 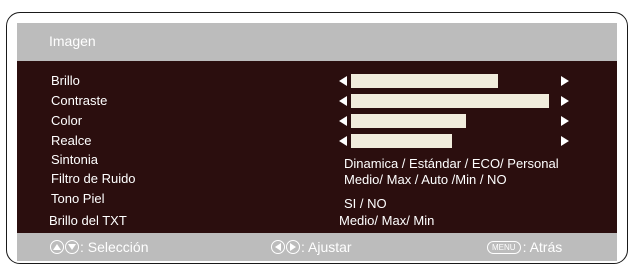 I want to click on menu-item-brillo-del-txt: Brillo del TXT, so click(x=88, y=221).